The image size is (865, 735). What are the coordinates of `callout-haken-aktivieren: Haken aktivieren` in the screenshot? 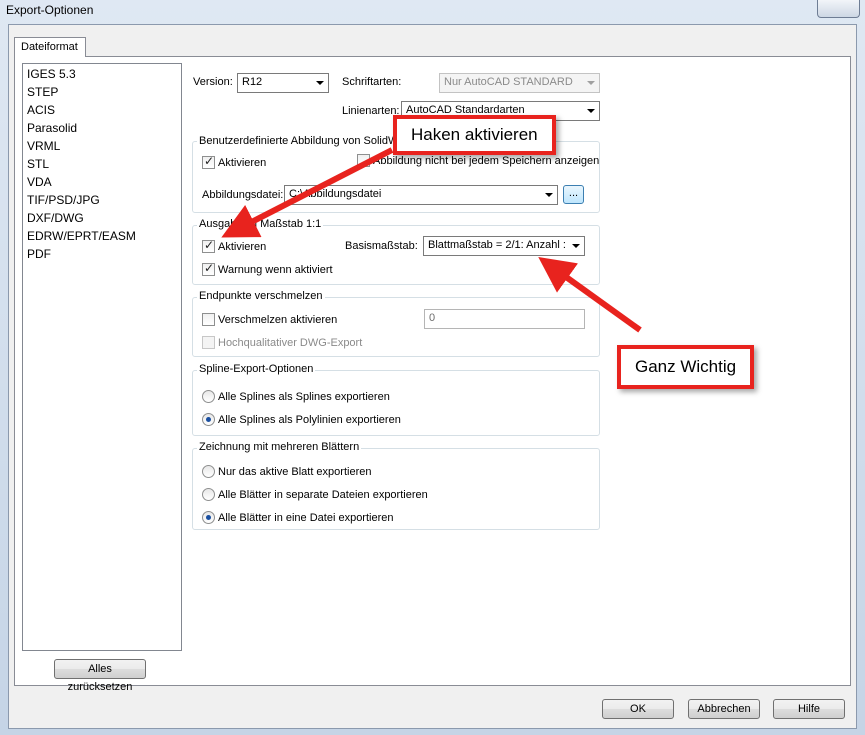 It's located at (474, 135).